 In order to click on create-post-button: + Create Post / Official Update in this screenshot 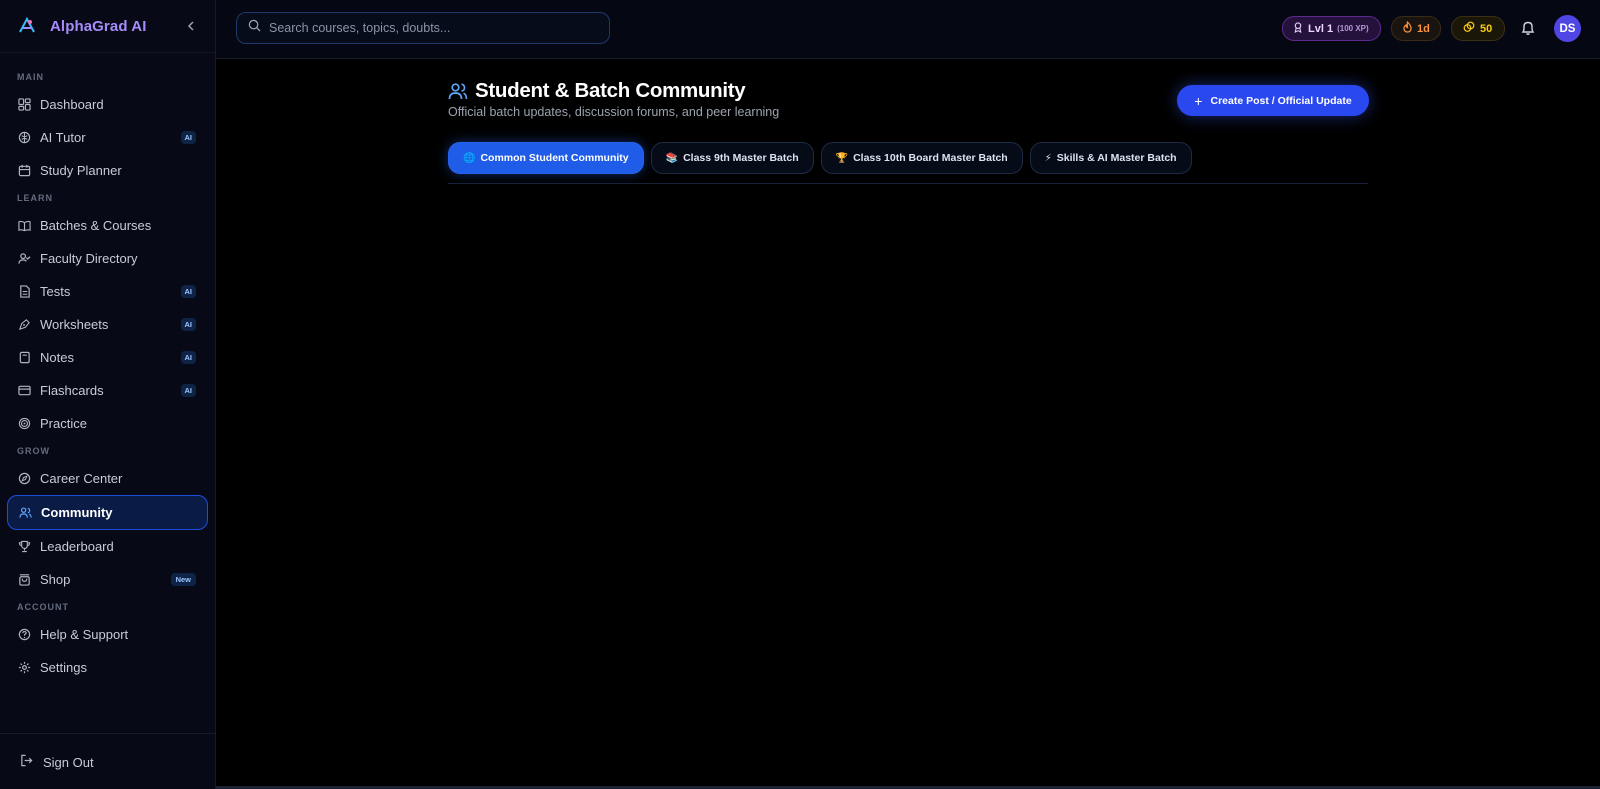, I will do `click(1273, 100)`.